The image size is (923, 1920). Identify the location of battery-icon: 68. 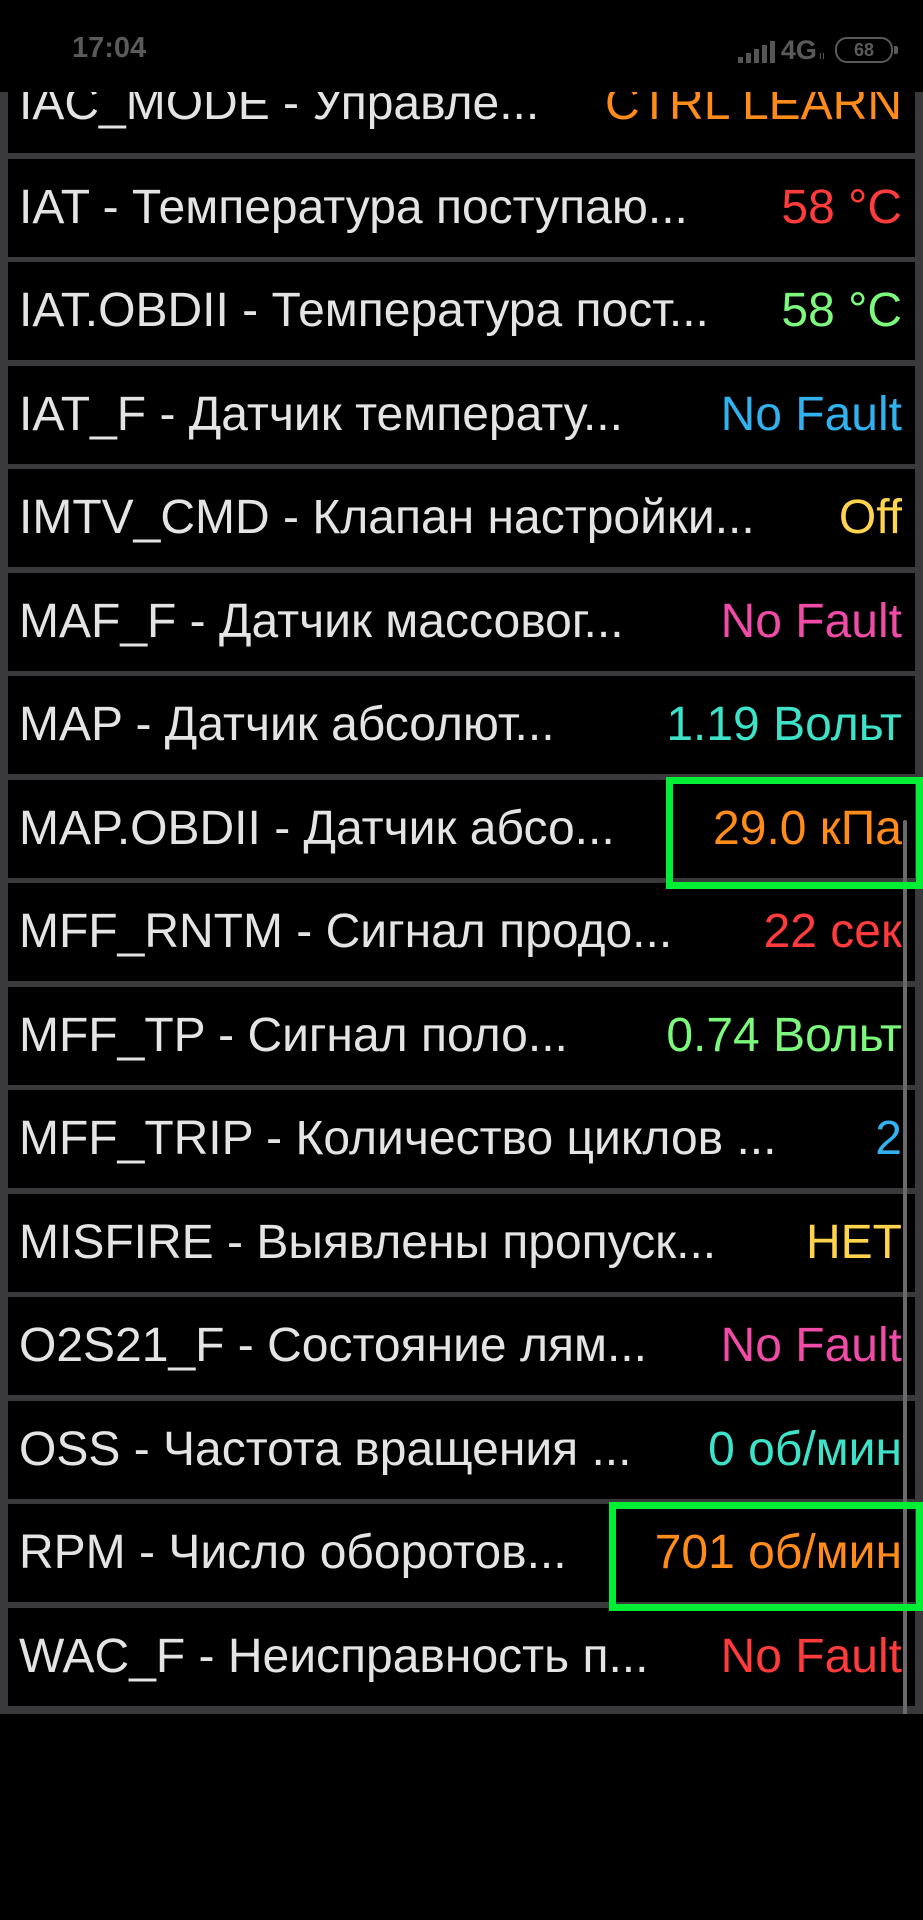
(866, 50).